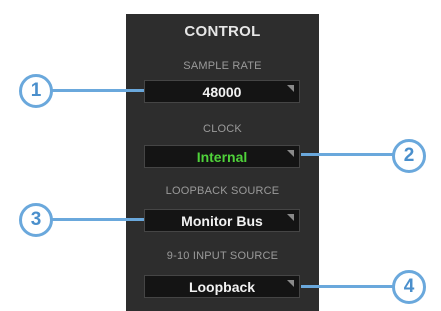  What do you see at coordinates (222, 191) in the screenshot?
I see `loopback-source-label: LOOPBACK SOURCE` at bounding box center [222, 191].